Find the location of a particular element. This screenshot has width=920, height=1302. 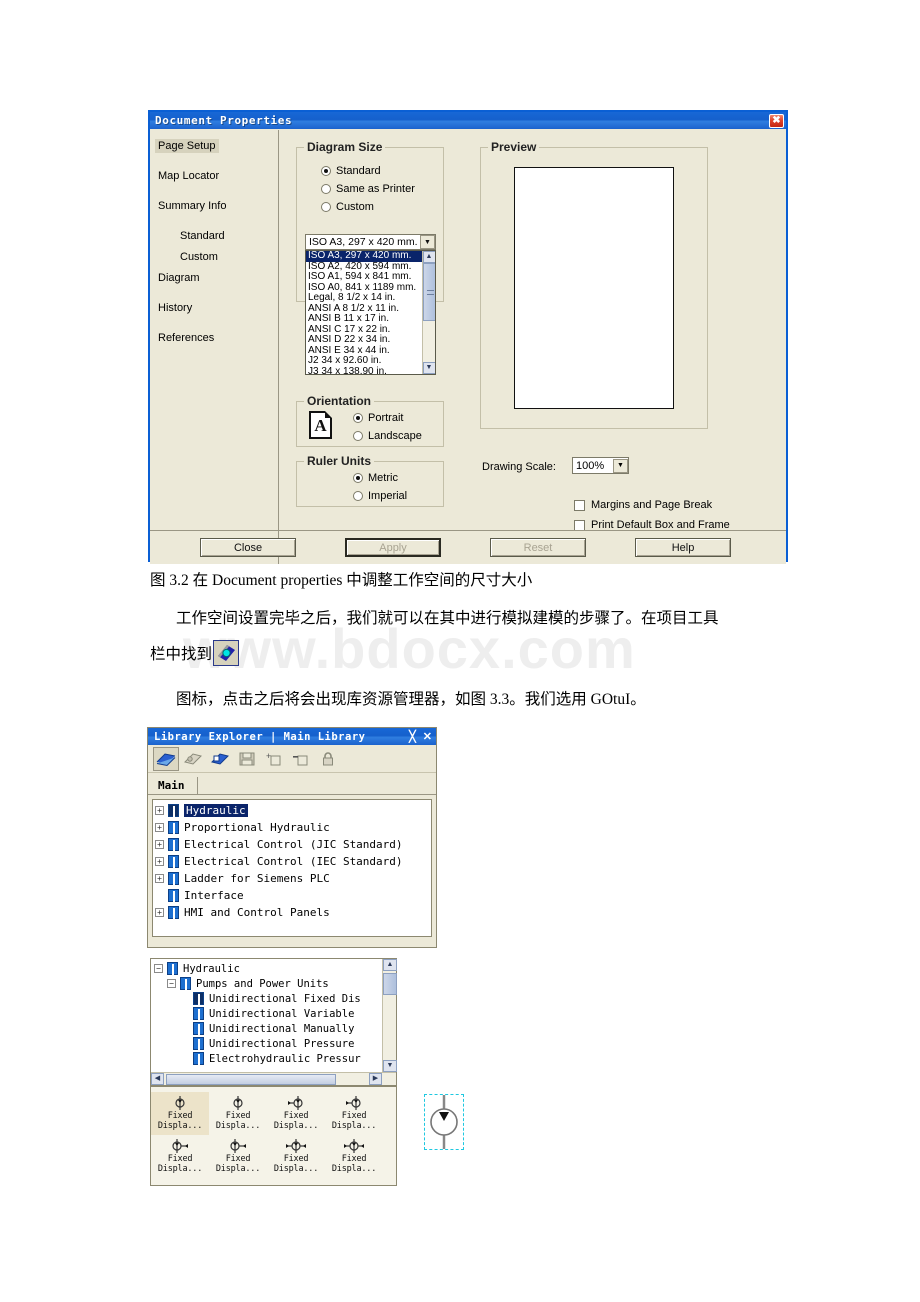

paper-size-combo: ISO A3, 297 x 420 mm. ▼ is located at coordinates (370, 242).